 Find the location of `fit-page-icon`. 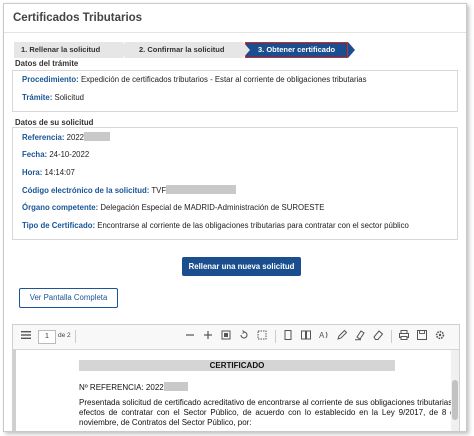

fit-page-icon is located at coordinates (226, 336).